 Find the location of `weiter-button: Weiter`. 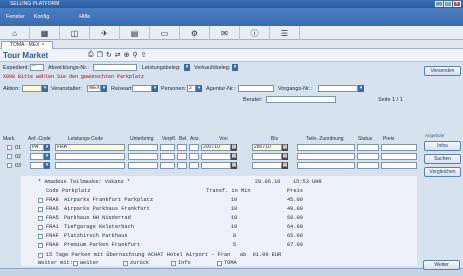

weiter-button: Weiter is located at coordinates (441, 265).